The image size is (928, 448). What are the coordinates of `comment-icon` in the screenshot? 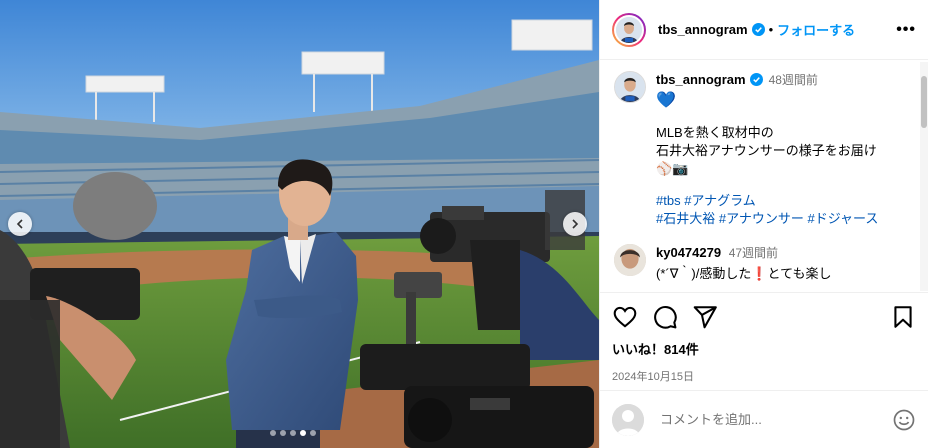 It's located at (665, 317).